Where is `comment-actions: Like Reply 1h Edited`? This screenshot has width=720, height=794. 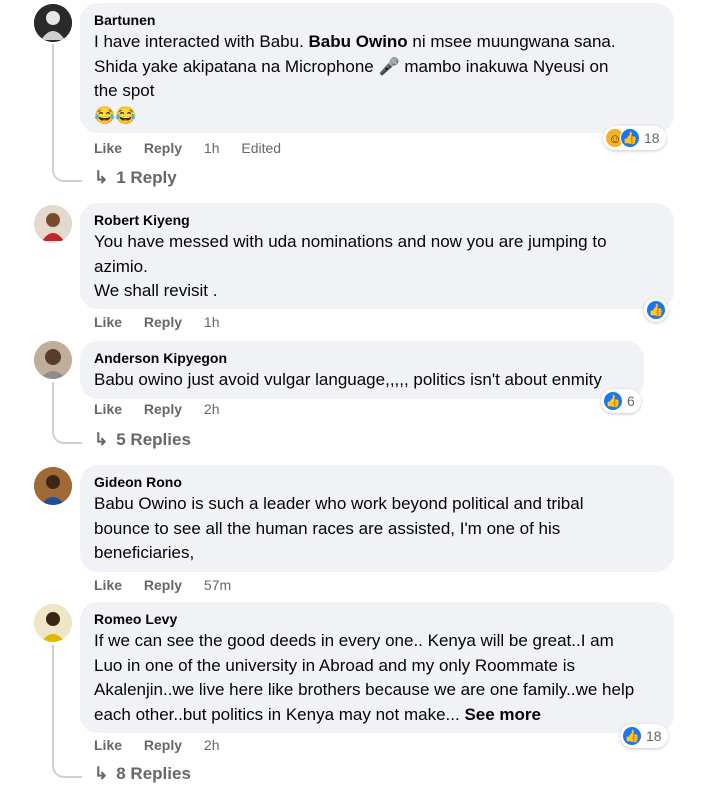
comment-actions: Like Reply 1h Edited is located at coordinates (196, 148).